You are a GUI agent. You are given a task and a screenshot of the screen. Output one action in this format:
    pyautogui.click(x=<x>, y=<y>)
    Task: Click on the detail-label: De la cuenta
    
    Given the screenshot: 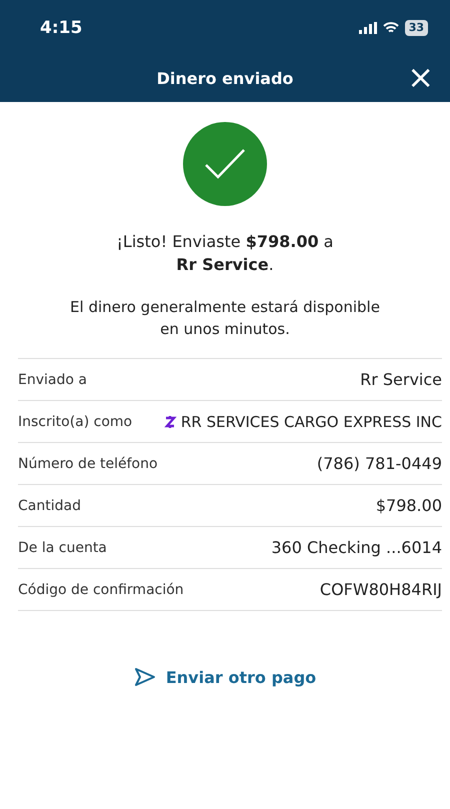 What is the action you would take?
    pyautogui.click(x=62, y=548)
    